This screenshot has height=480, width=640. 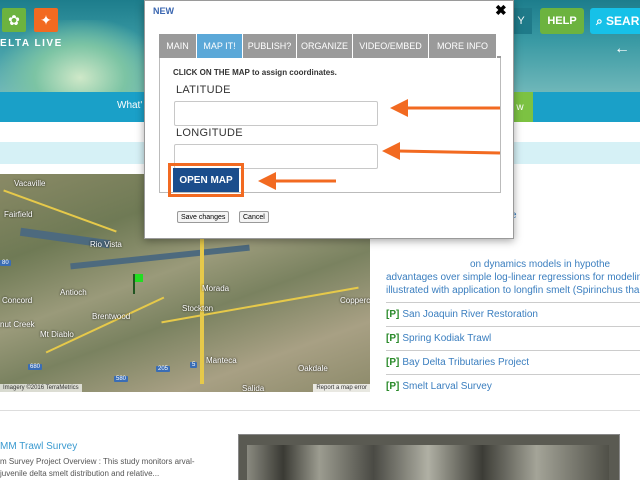 What do you see at coordinates (428, 462) in the screenshot?
I see `photo-image` at bounding box center [428, 462].